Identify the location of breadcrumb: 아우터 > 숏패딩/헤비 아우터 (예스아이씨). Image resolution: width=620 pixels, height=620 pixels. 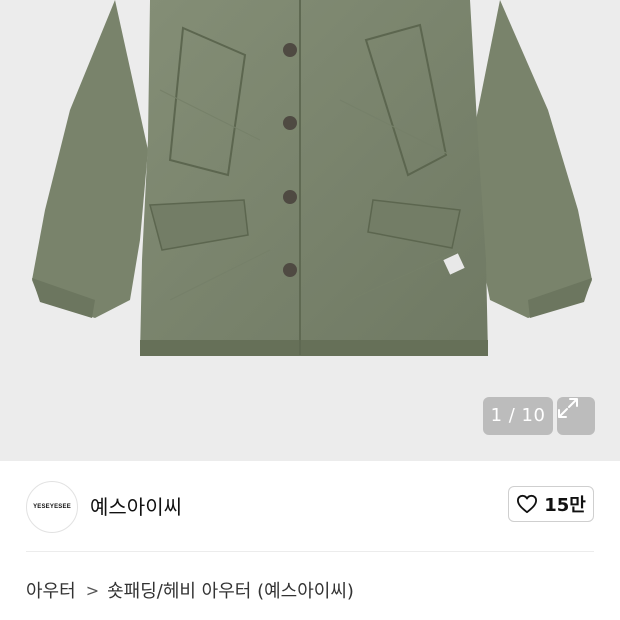
(190, 590).